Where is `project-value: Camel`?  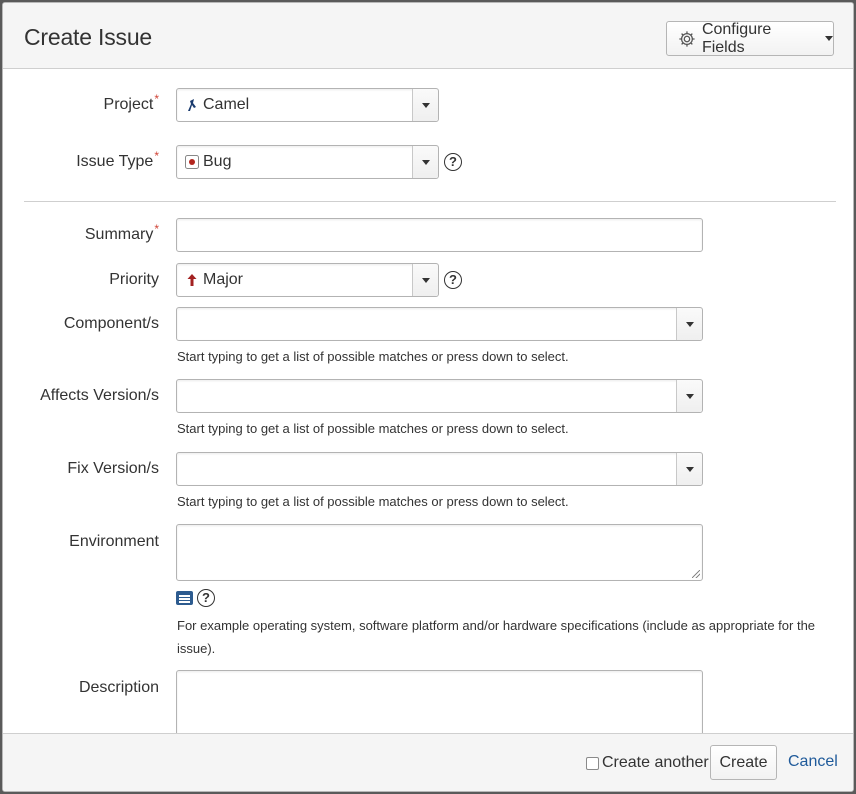
project-value: Camel is located at coordinates (226, 104).